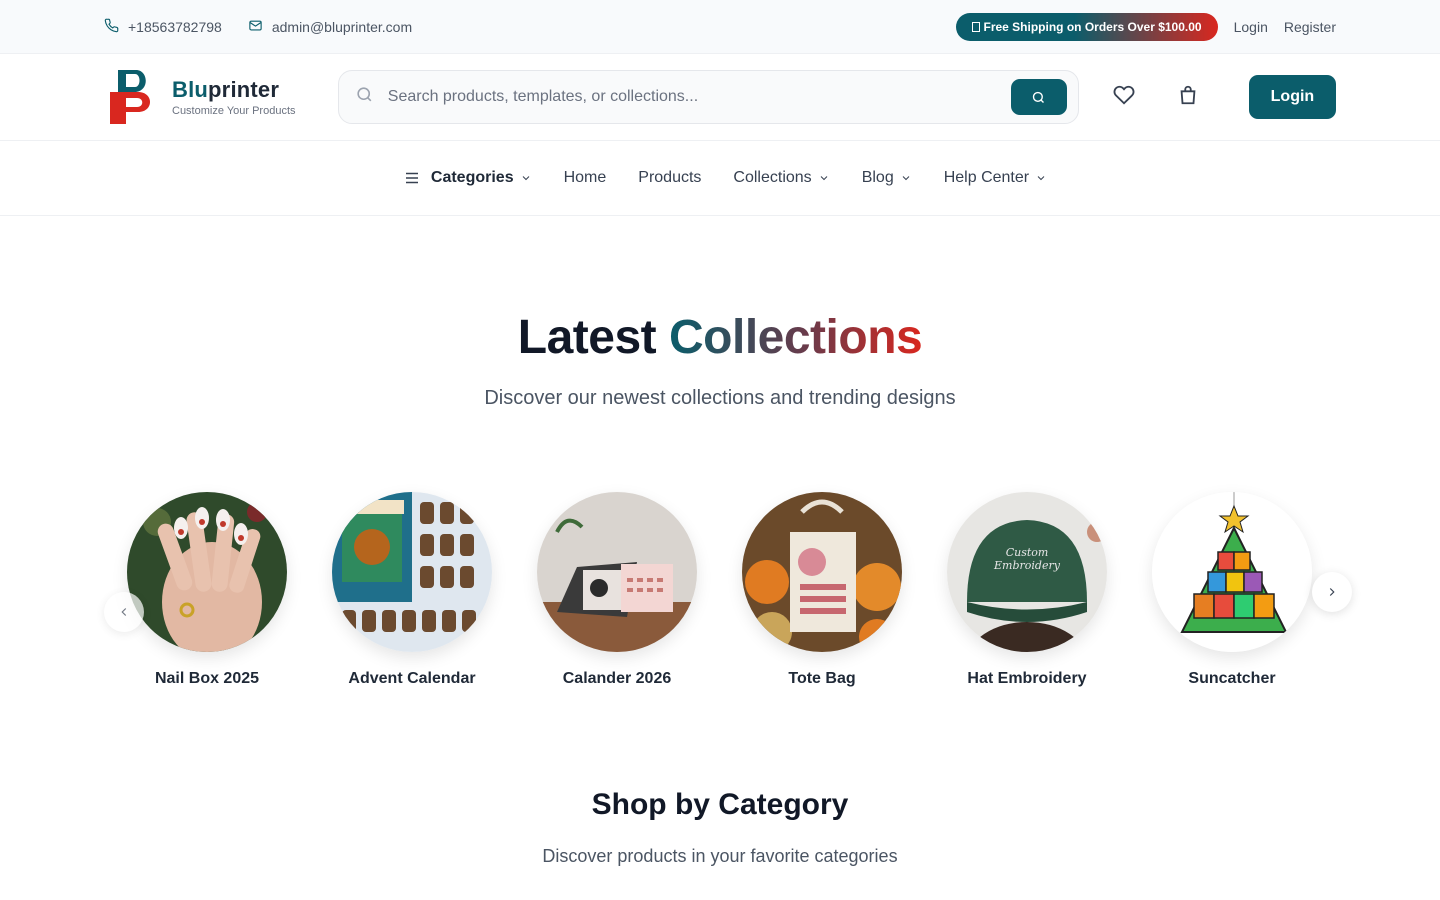  I want to click on search-icon, so click(364, 97).